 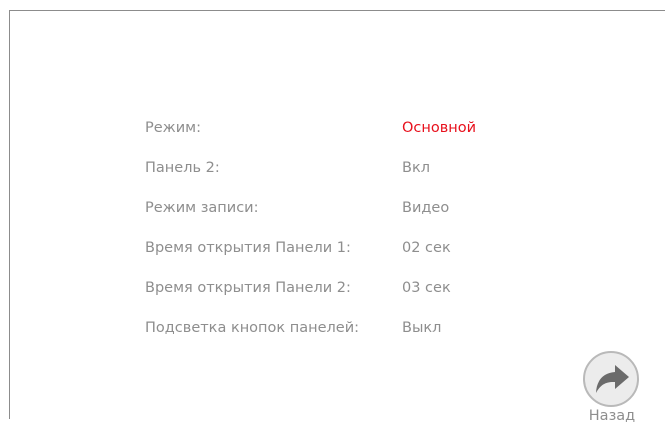 What do you see at coordinates (173, 128) in the screenshot?
I see `setting-mode-label: Режим:` at bounding box center [173, 128].